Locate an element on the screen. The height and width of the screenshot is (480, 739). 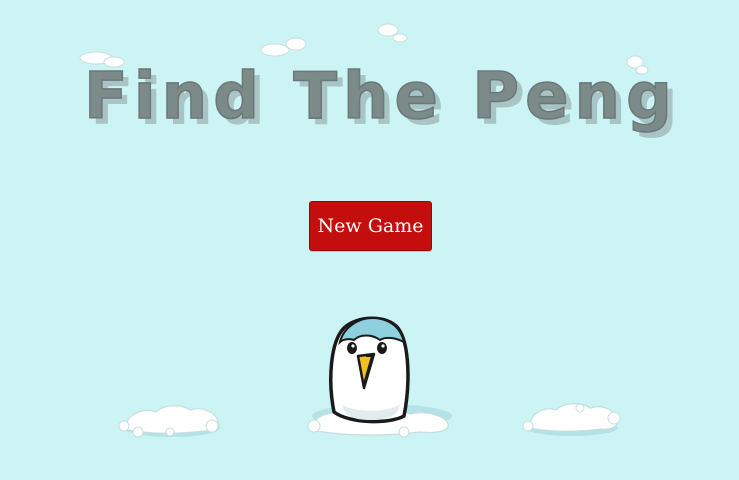
snow-pile-right-icon is located at coordinates (572, 417).